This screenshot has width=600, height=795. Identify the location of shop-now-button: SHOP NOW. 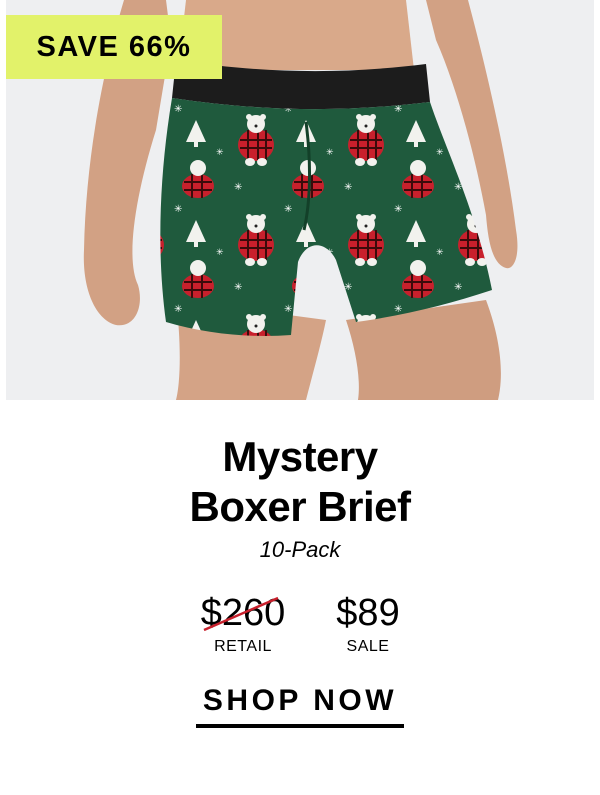
(300, 706).